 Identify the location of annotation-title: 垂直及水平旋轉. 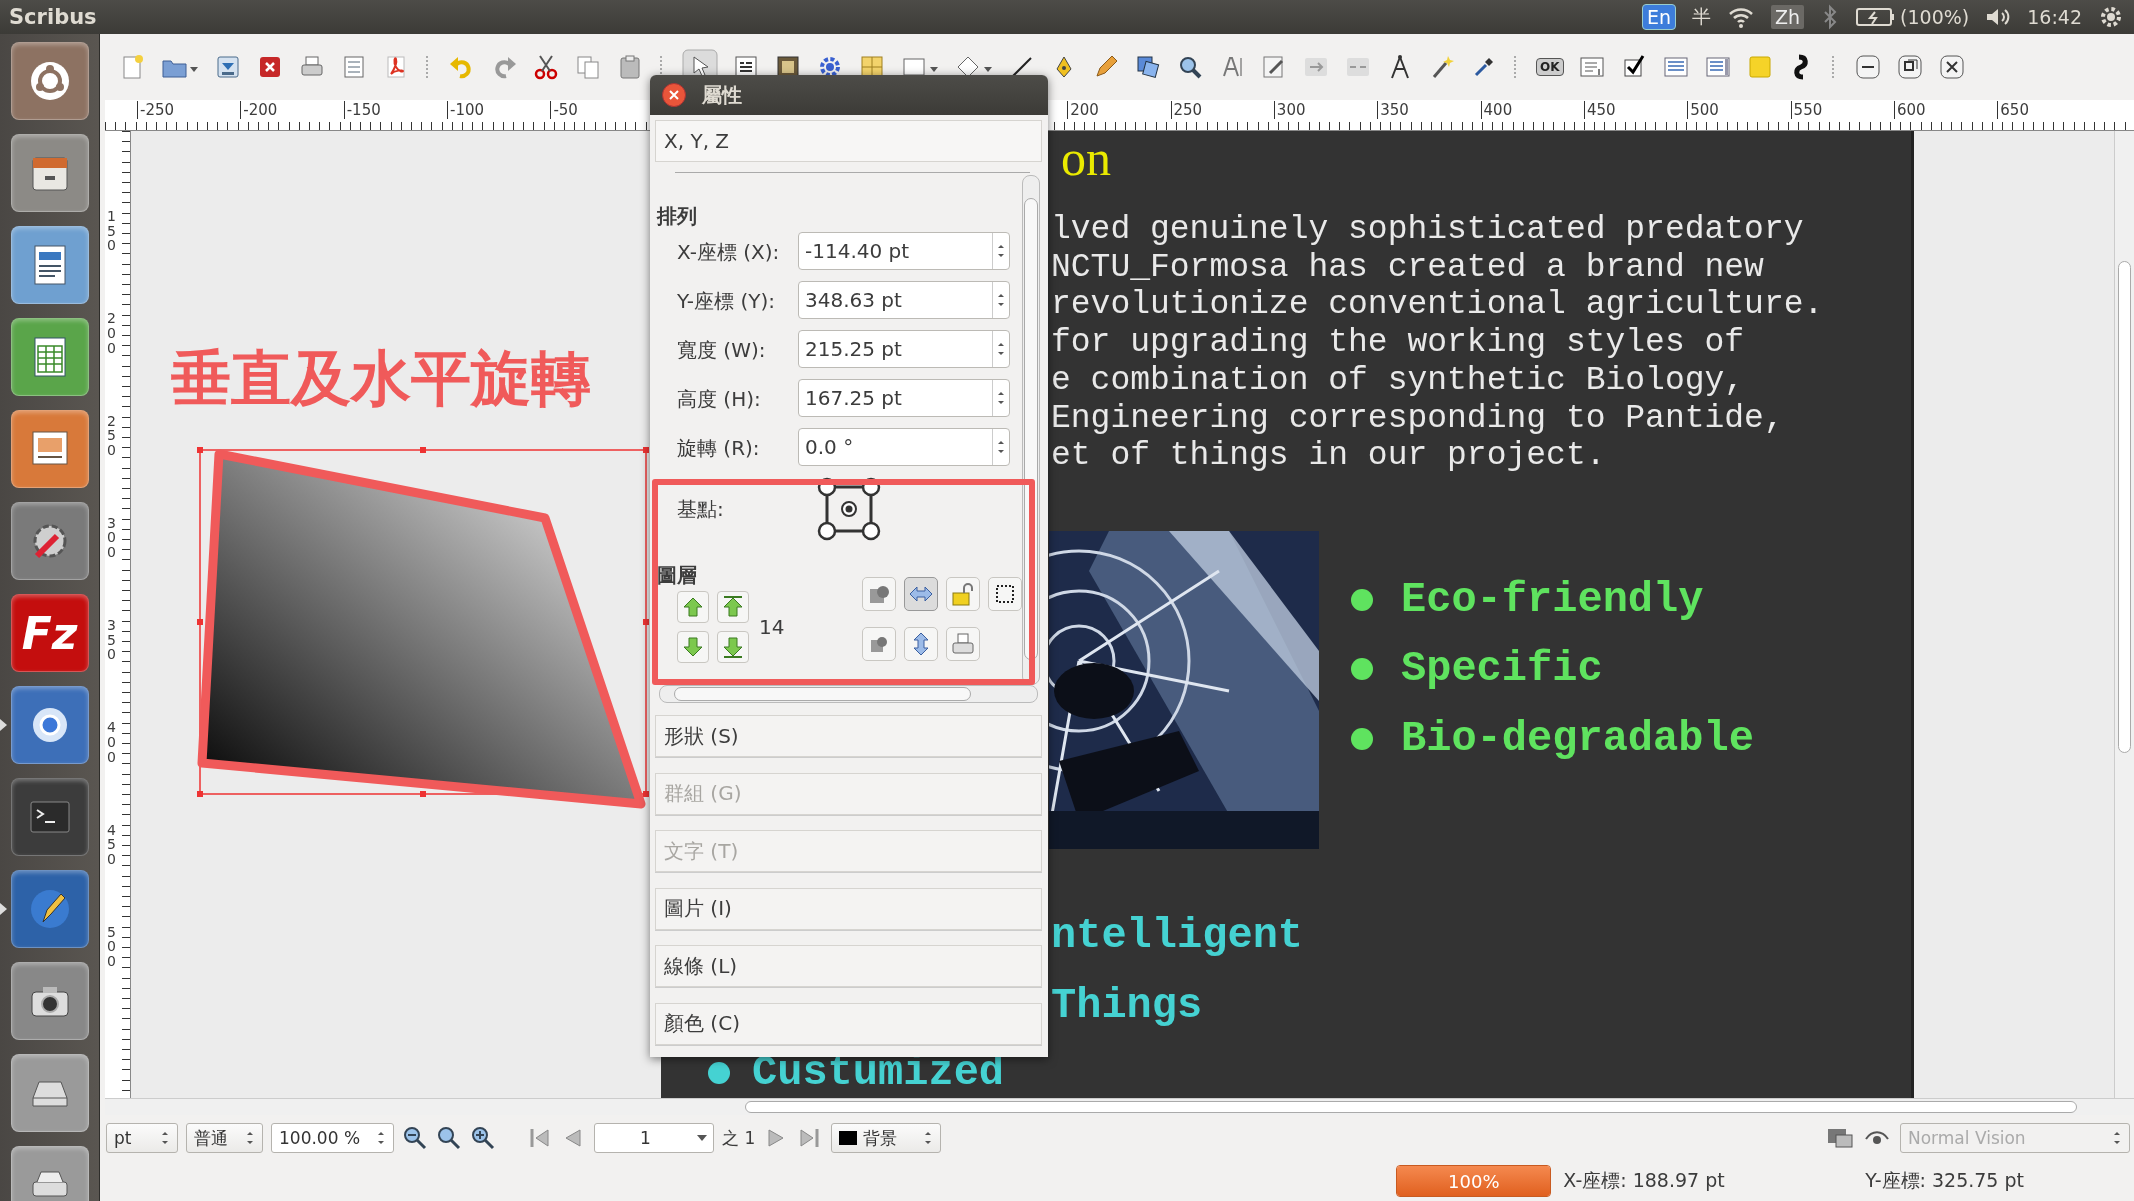
(381, 378).